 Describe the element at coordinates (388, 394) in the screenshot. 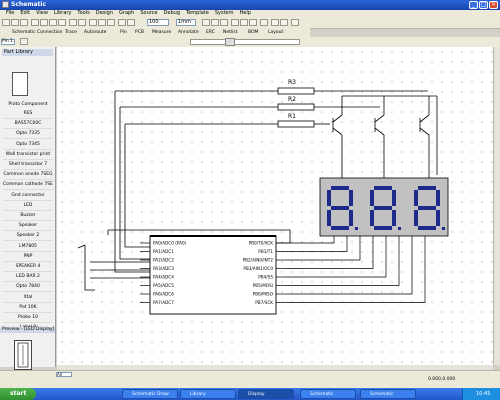

I see `taskbar-item-5: Schematic` at that location.